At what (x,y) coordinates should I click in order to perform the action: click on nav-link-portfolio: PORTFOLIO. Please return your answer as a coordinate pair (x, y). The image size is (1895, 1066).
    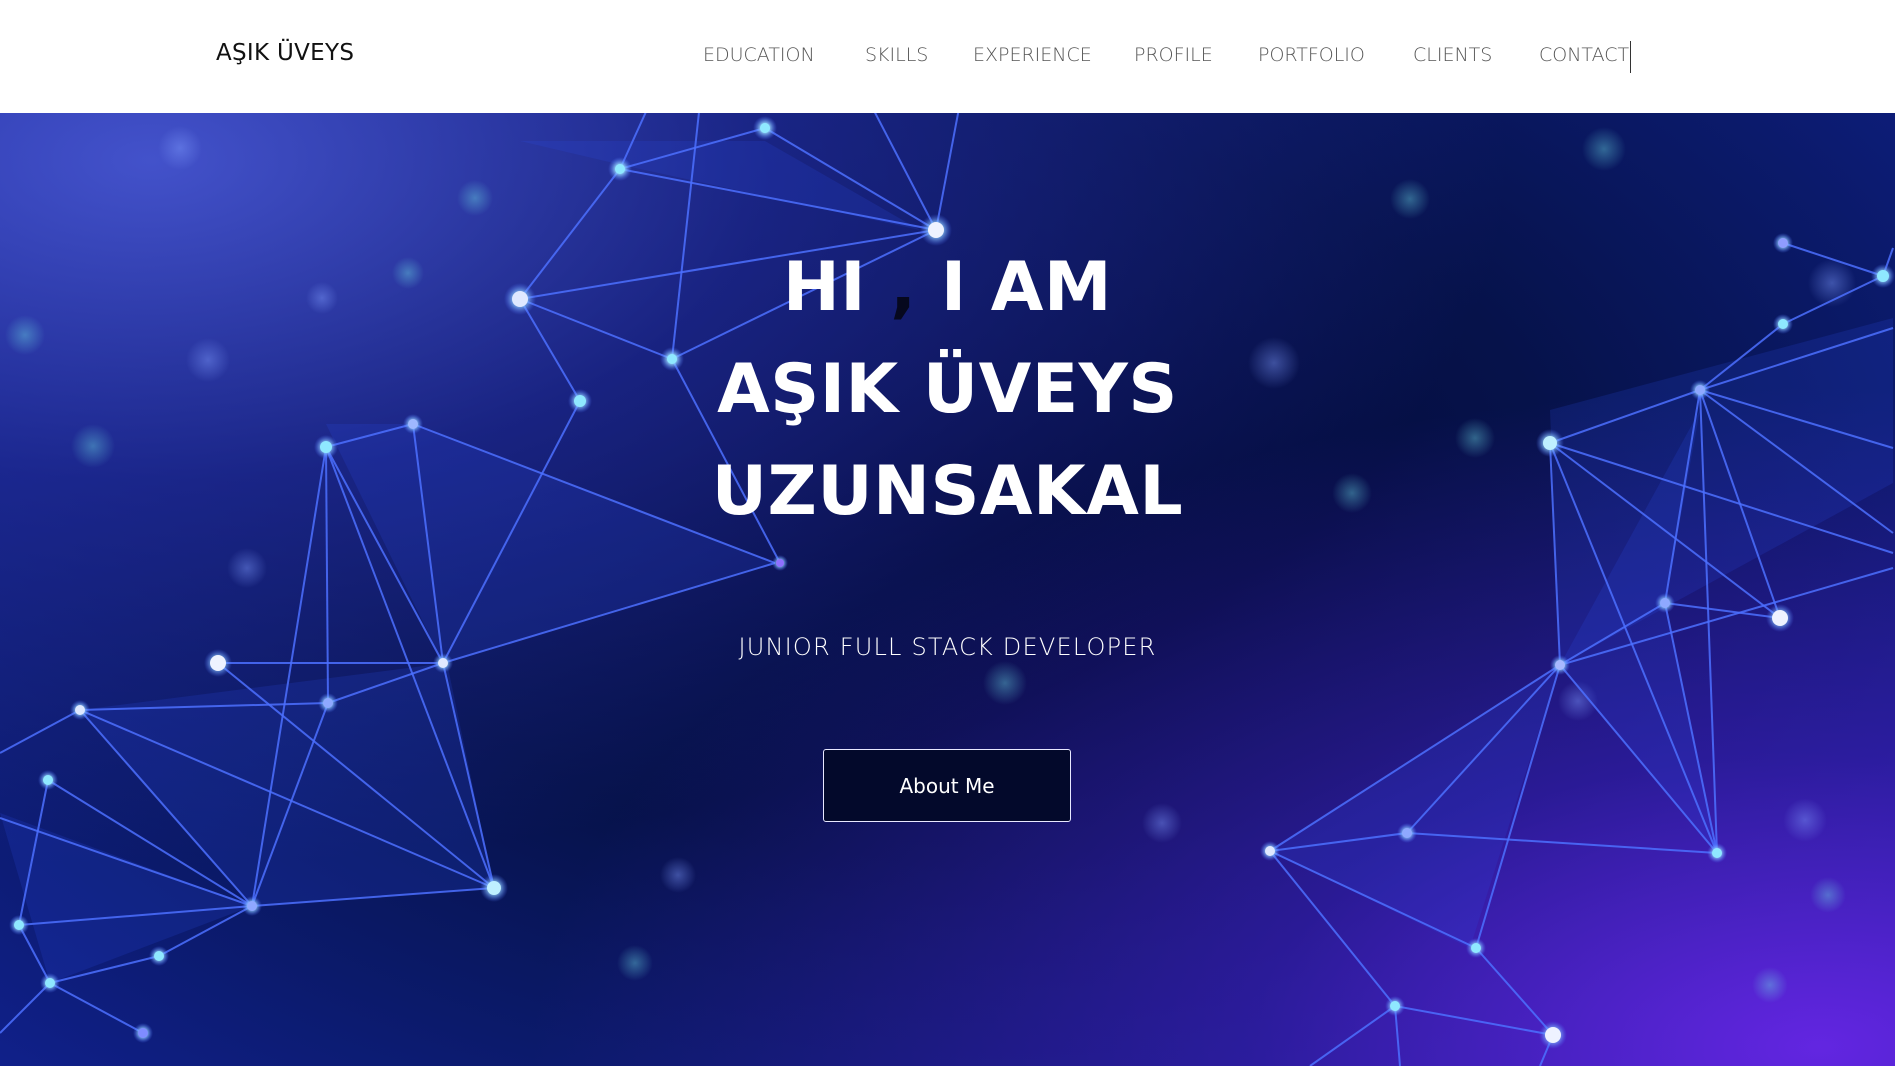
    Looking at the image, I should click on (1311, 55).